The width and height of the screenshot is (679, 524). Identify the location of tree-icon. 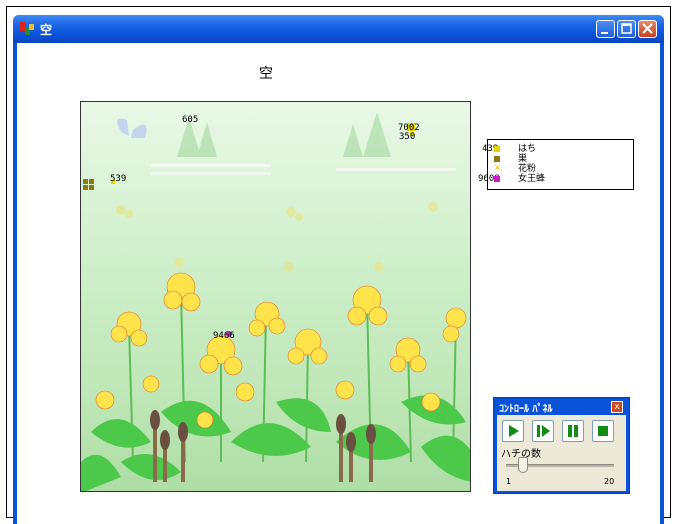
(284, 134).